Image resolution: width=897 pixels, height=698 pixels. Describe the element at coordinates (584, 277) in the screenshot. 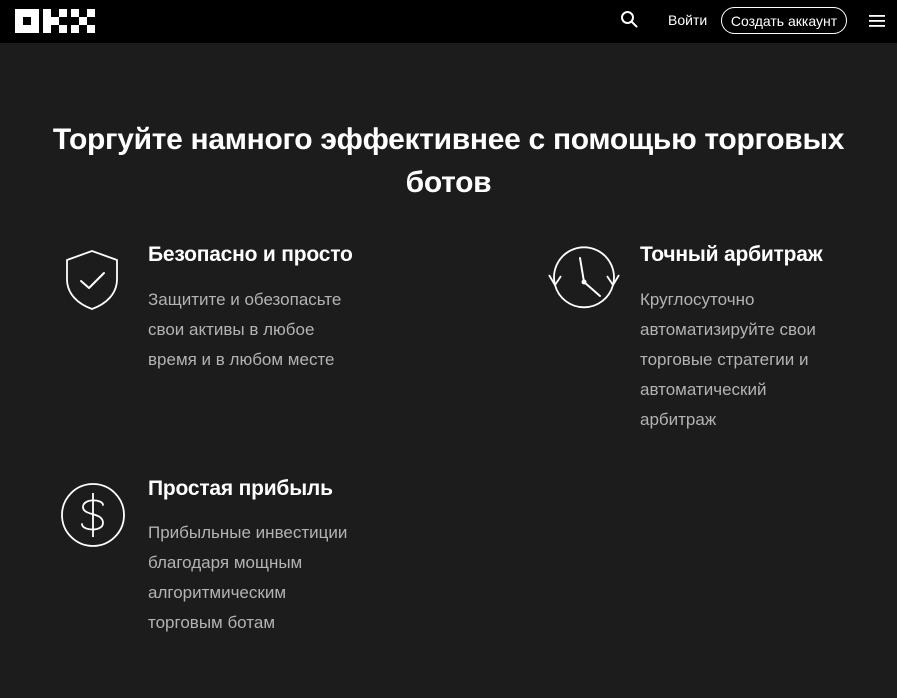

I see `clock-icon` at that location.